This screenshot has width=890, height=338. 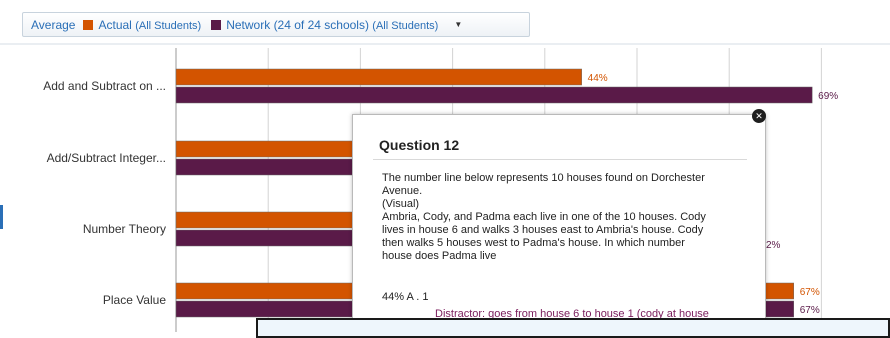 I want to click on close-icon: ✕, so click(x=759, y=116).